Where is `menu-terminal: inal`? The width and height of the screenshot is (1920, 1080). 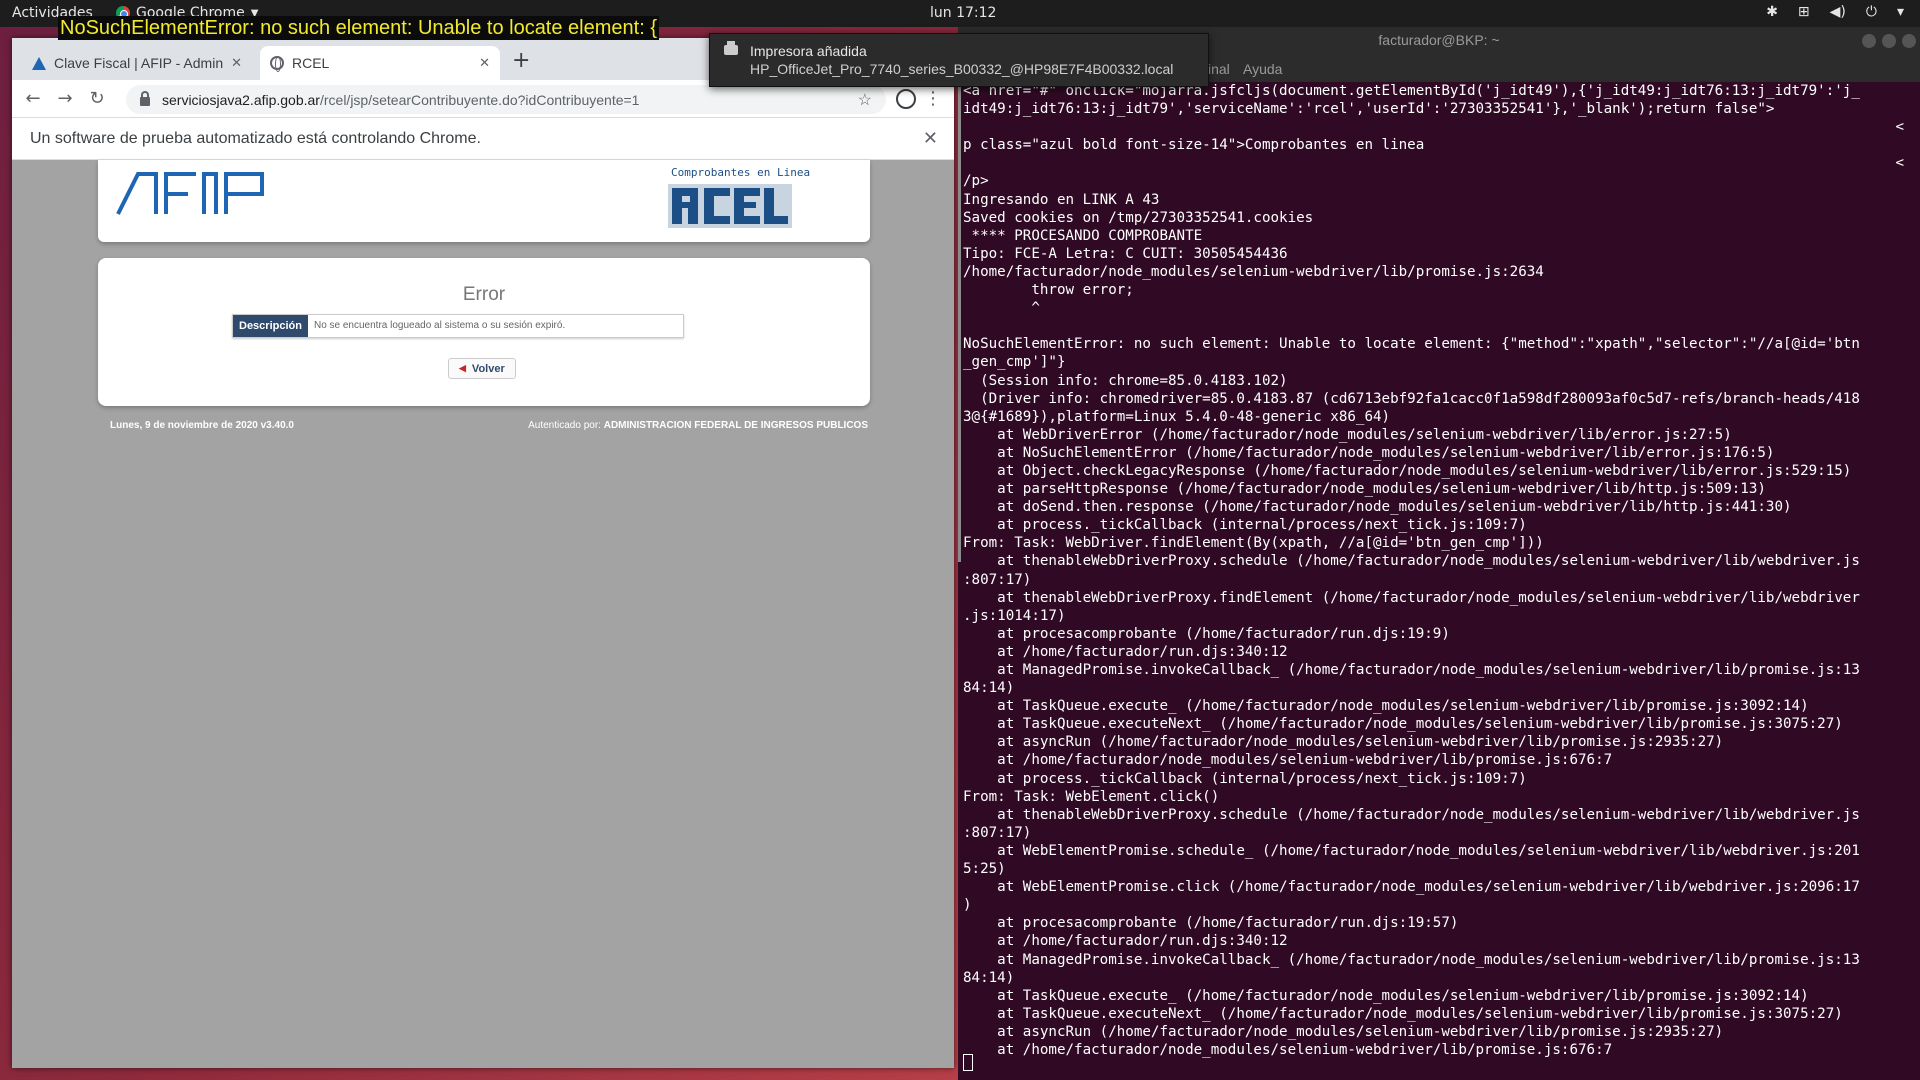 menu-terminal: inal is located at coordinates (1219, 69).